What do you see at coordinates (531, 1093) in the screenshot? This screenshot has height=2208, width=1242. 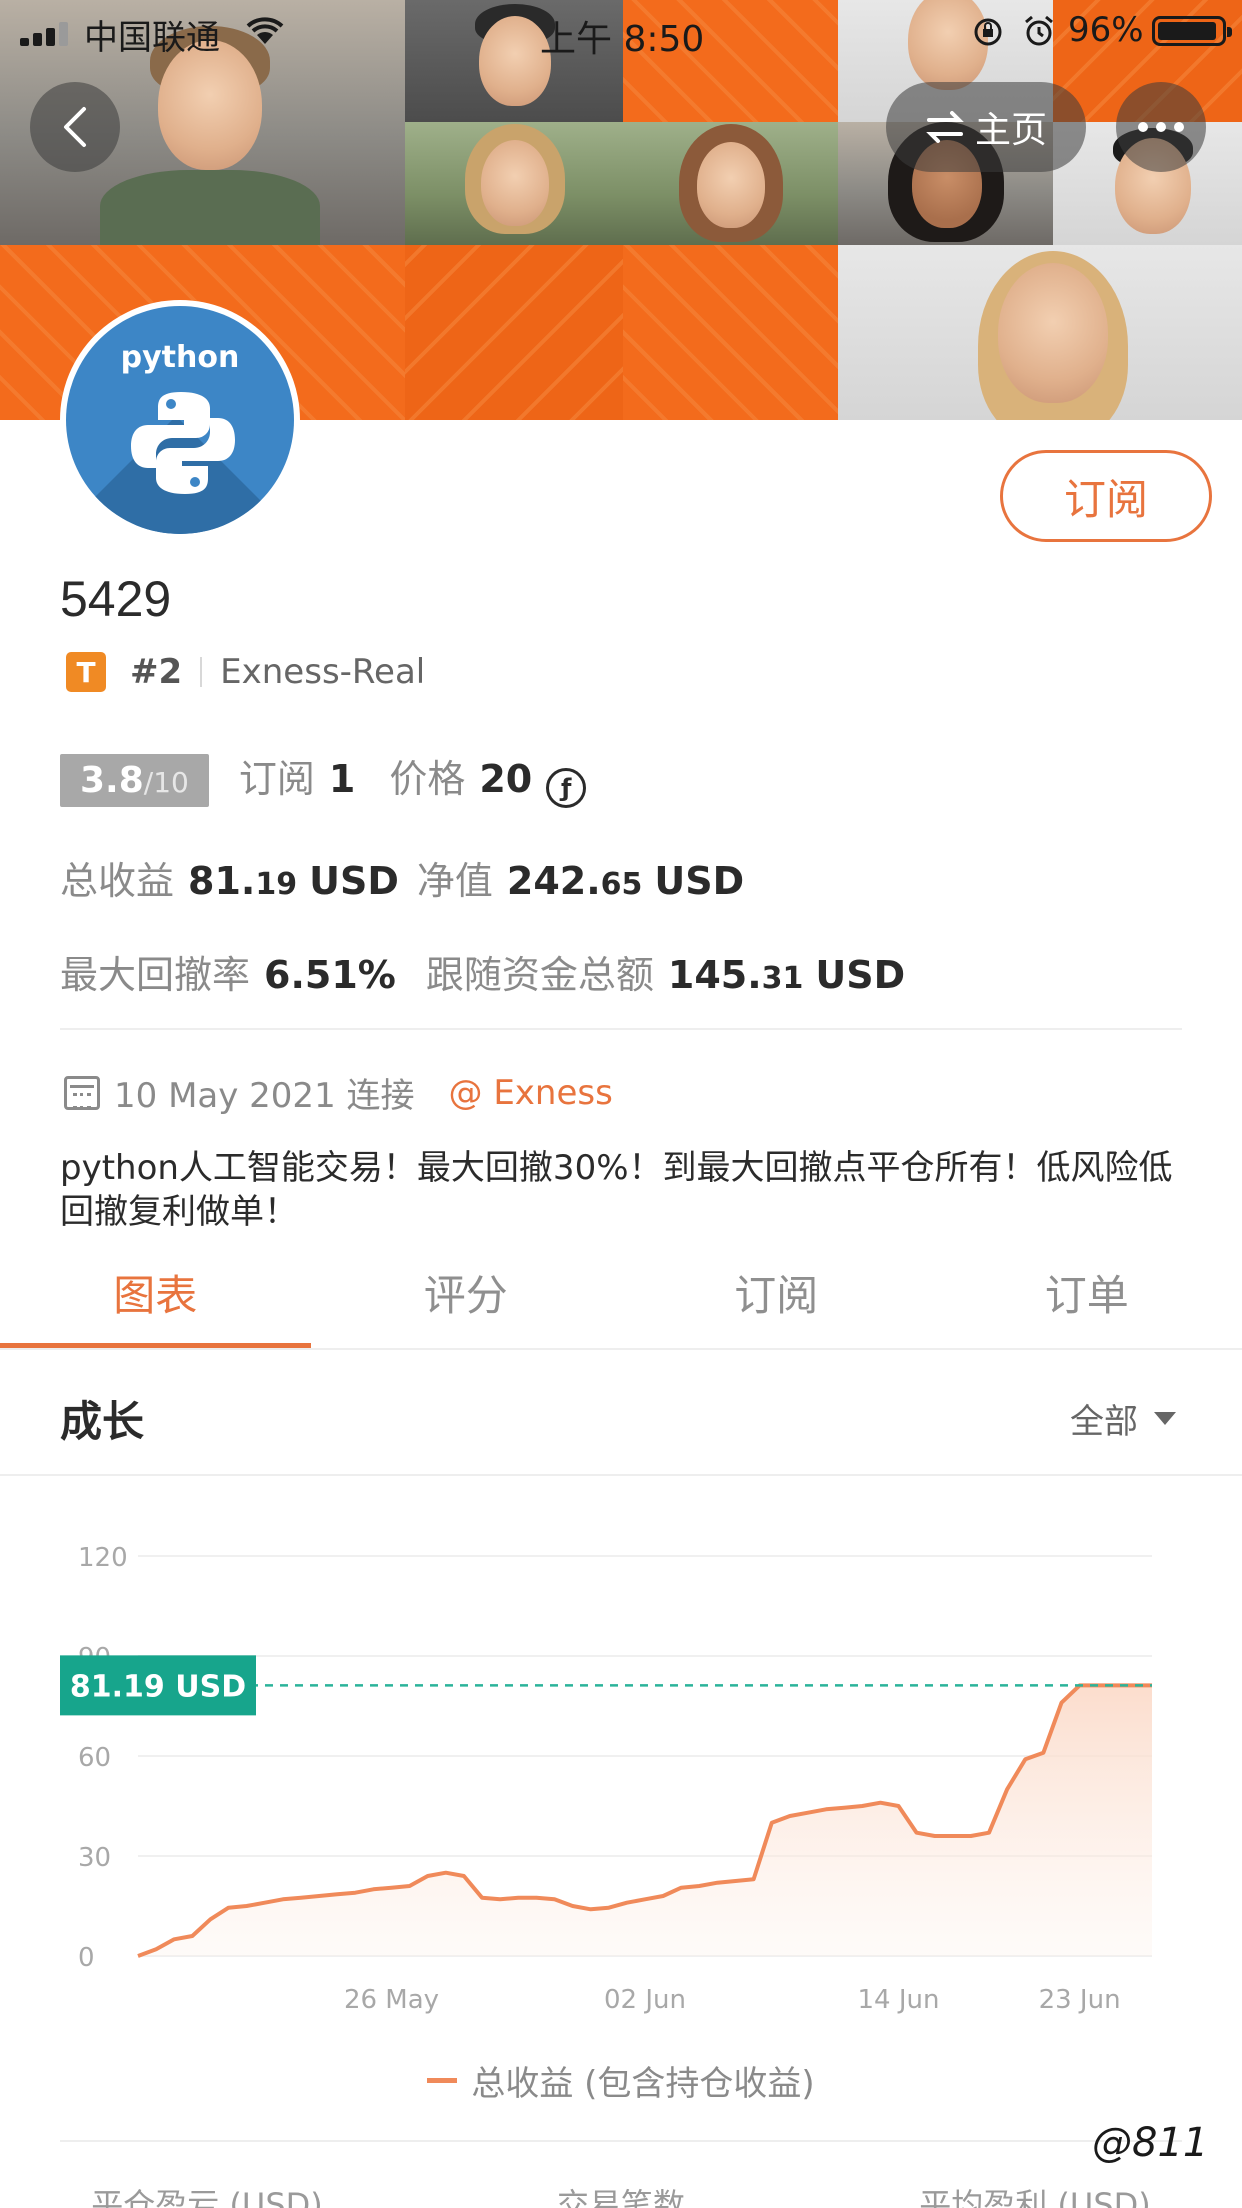 I see `broker-link: @ Exness` at bounding box center [531, 1093].